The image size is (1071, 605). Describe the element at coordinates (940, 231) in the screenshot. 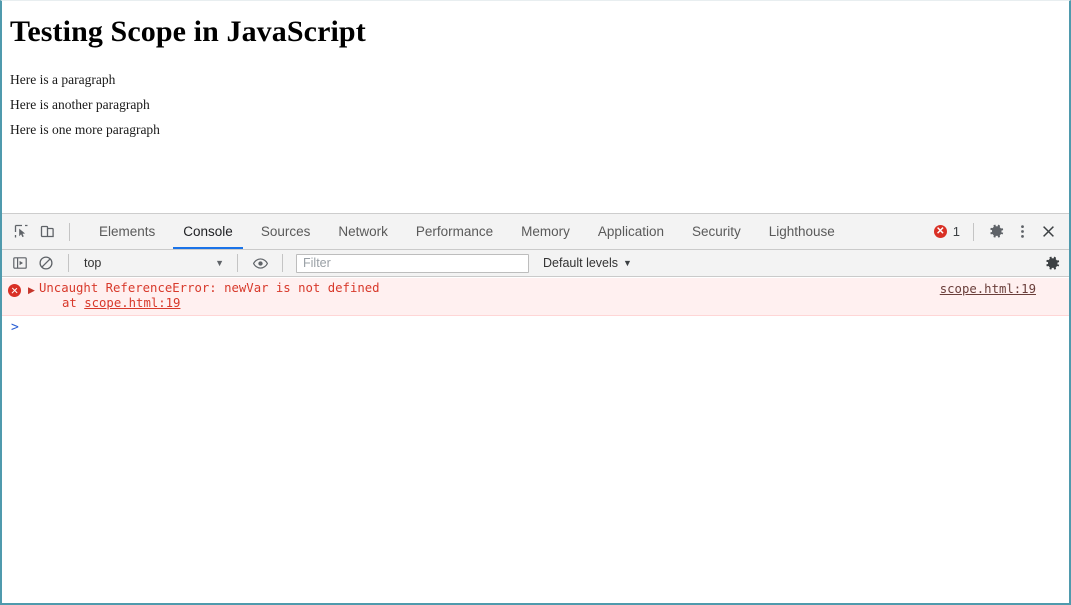

I see `error-icon: ✕` at that location.